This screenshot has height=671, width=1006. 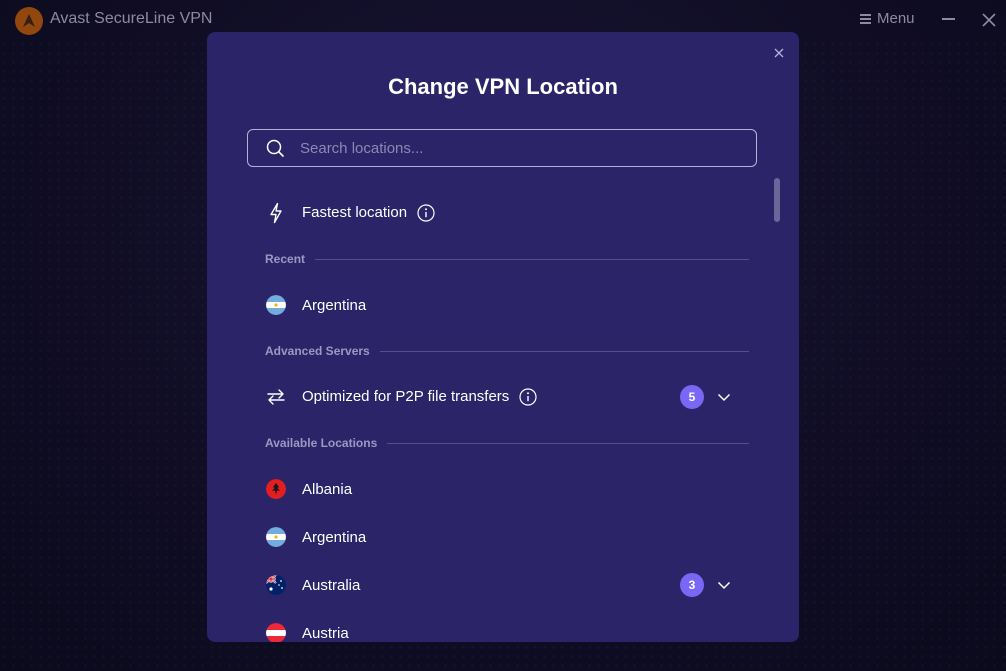 What do you see at coordinates (275, 148) in the screenshot?
I see `search-icon` at bounding box center [275, 148].